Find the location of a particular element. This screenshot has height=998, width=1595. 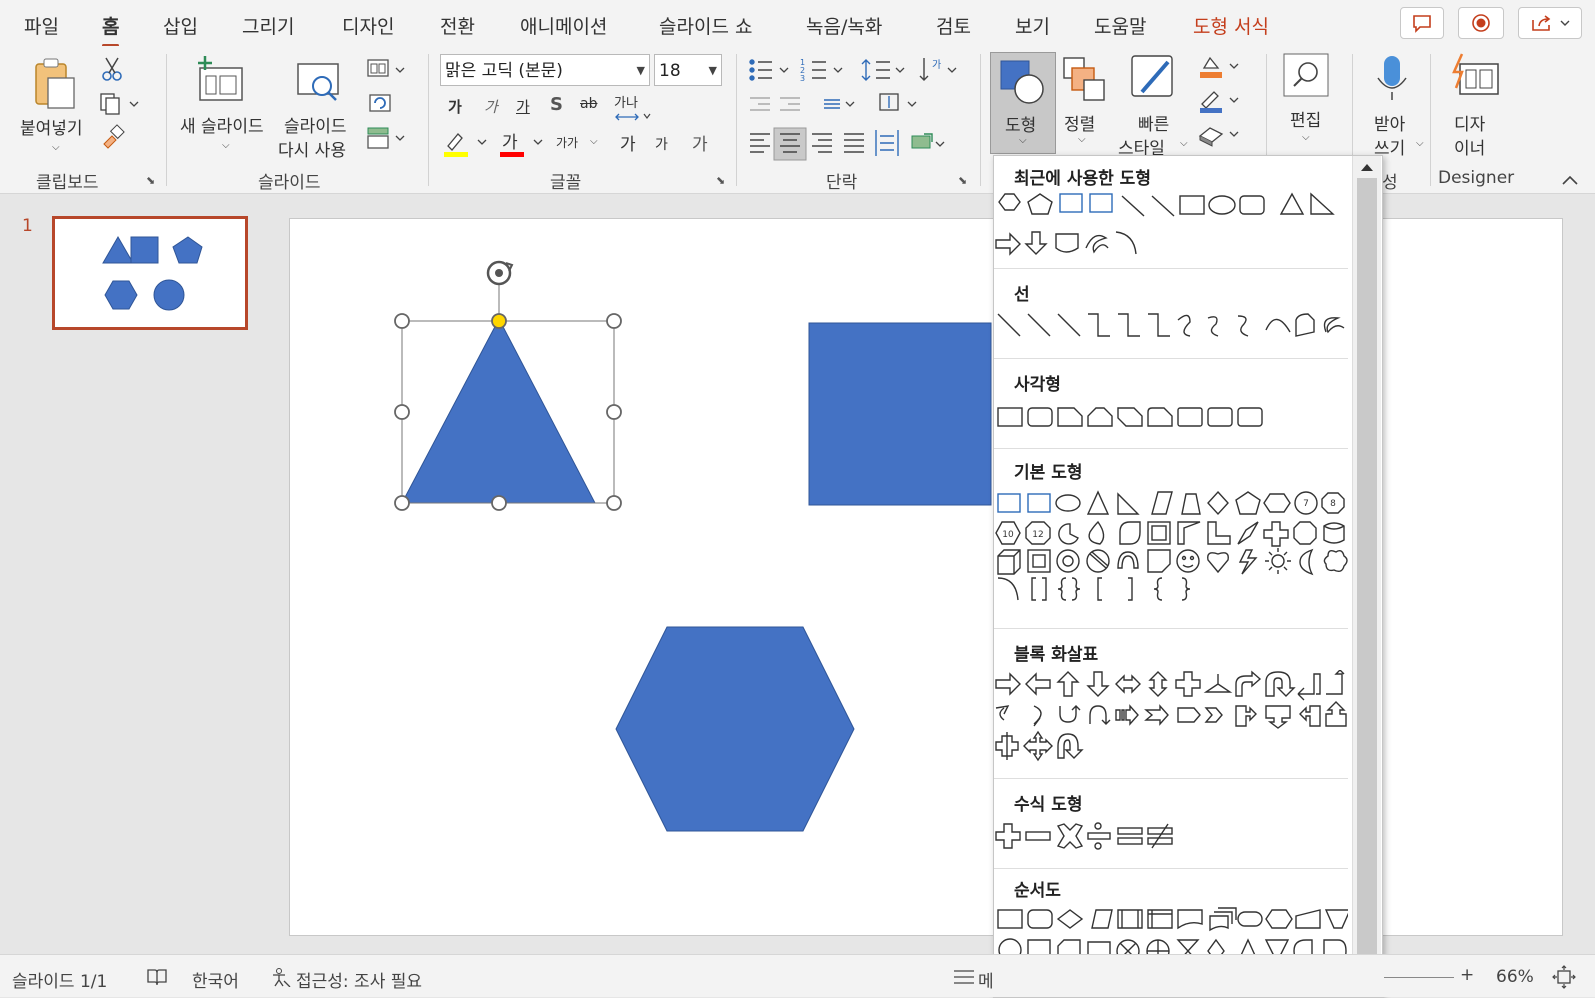

copy-icon is located at coordinates (120, 103).